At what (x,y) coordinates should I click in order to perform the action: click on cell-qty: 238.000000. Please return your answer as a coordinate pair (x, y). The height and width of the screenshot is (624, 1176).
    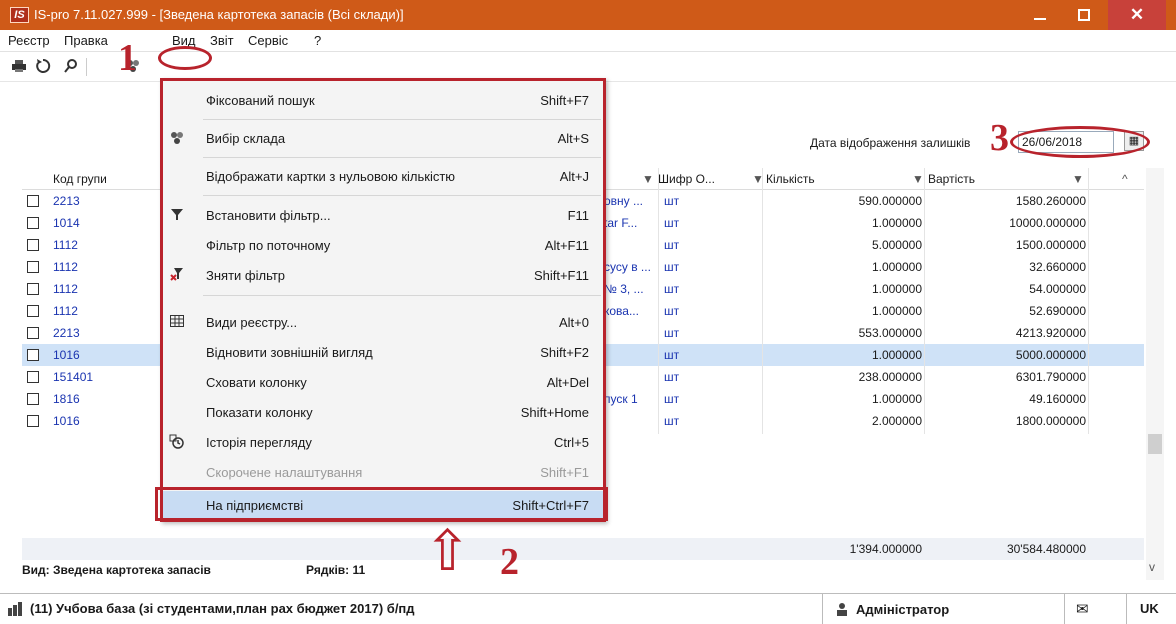
    Looking at the image, I should click on (890, 377).